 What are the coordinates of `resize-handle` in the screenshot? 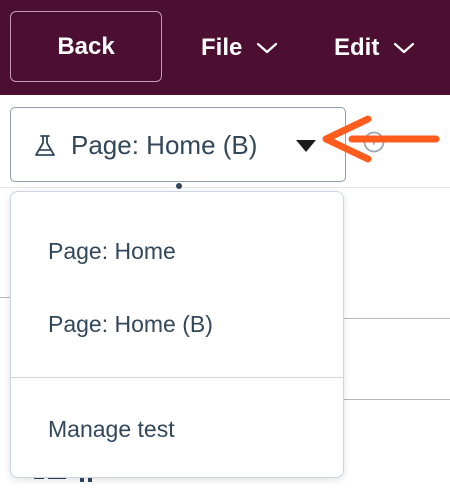 It's located at (179, 186).